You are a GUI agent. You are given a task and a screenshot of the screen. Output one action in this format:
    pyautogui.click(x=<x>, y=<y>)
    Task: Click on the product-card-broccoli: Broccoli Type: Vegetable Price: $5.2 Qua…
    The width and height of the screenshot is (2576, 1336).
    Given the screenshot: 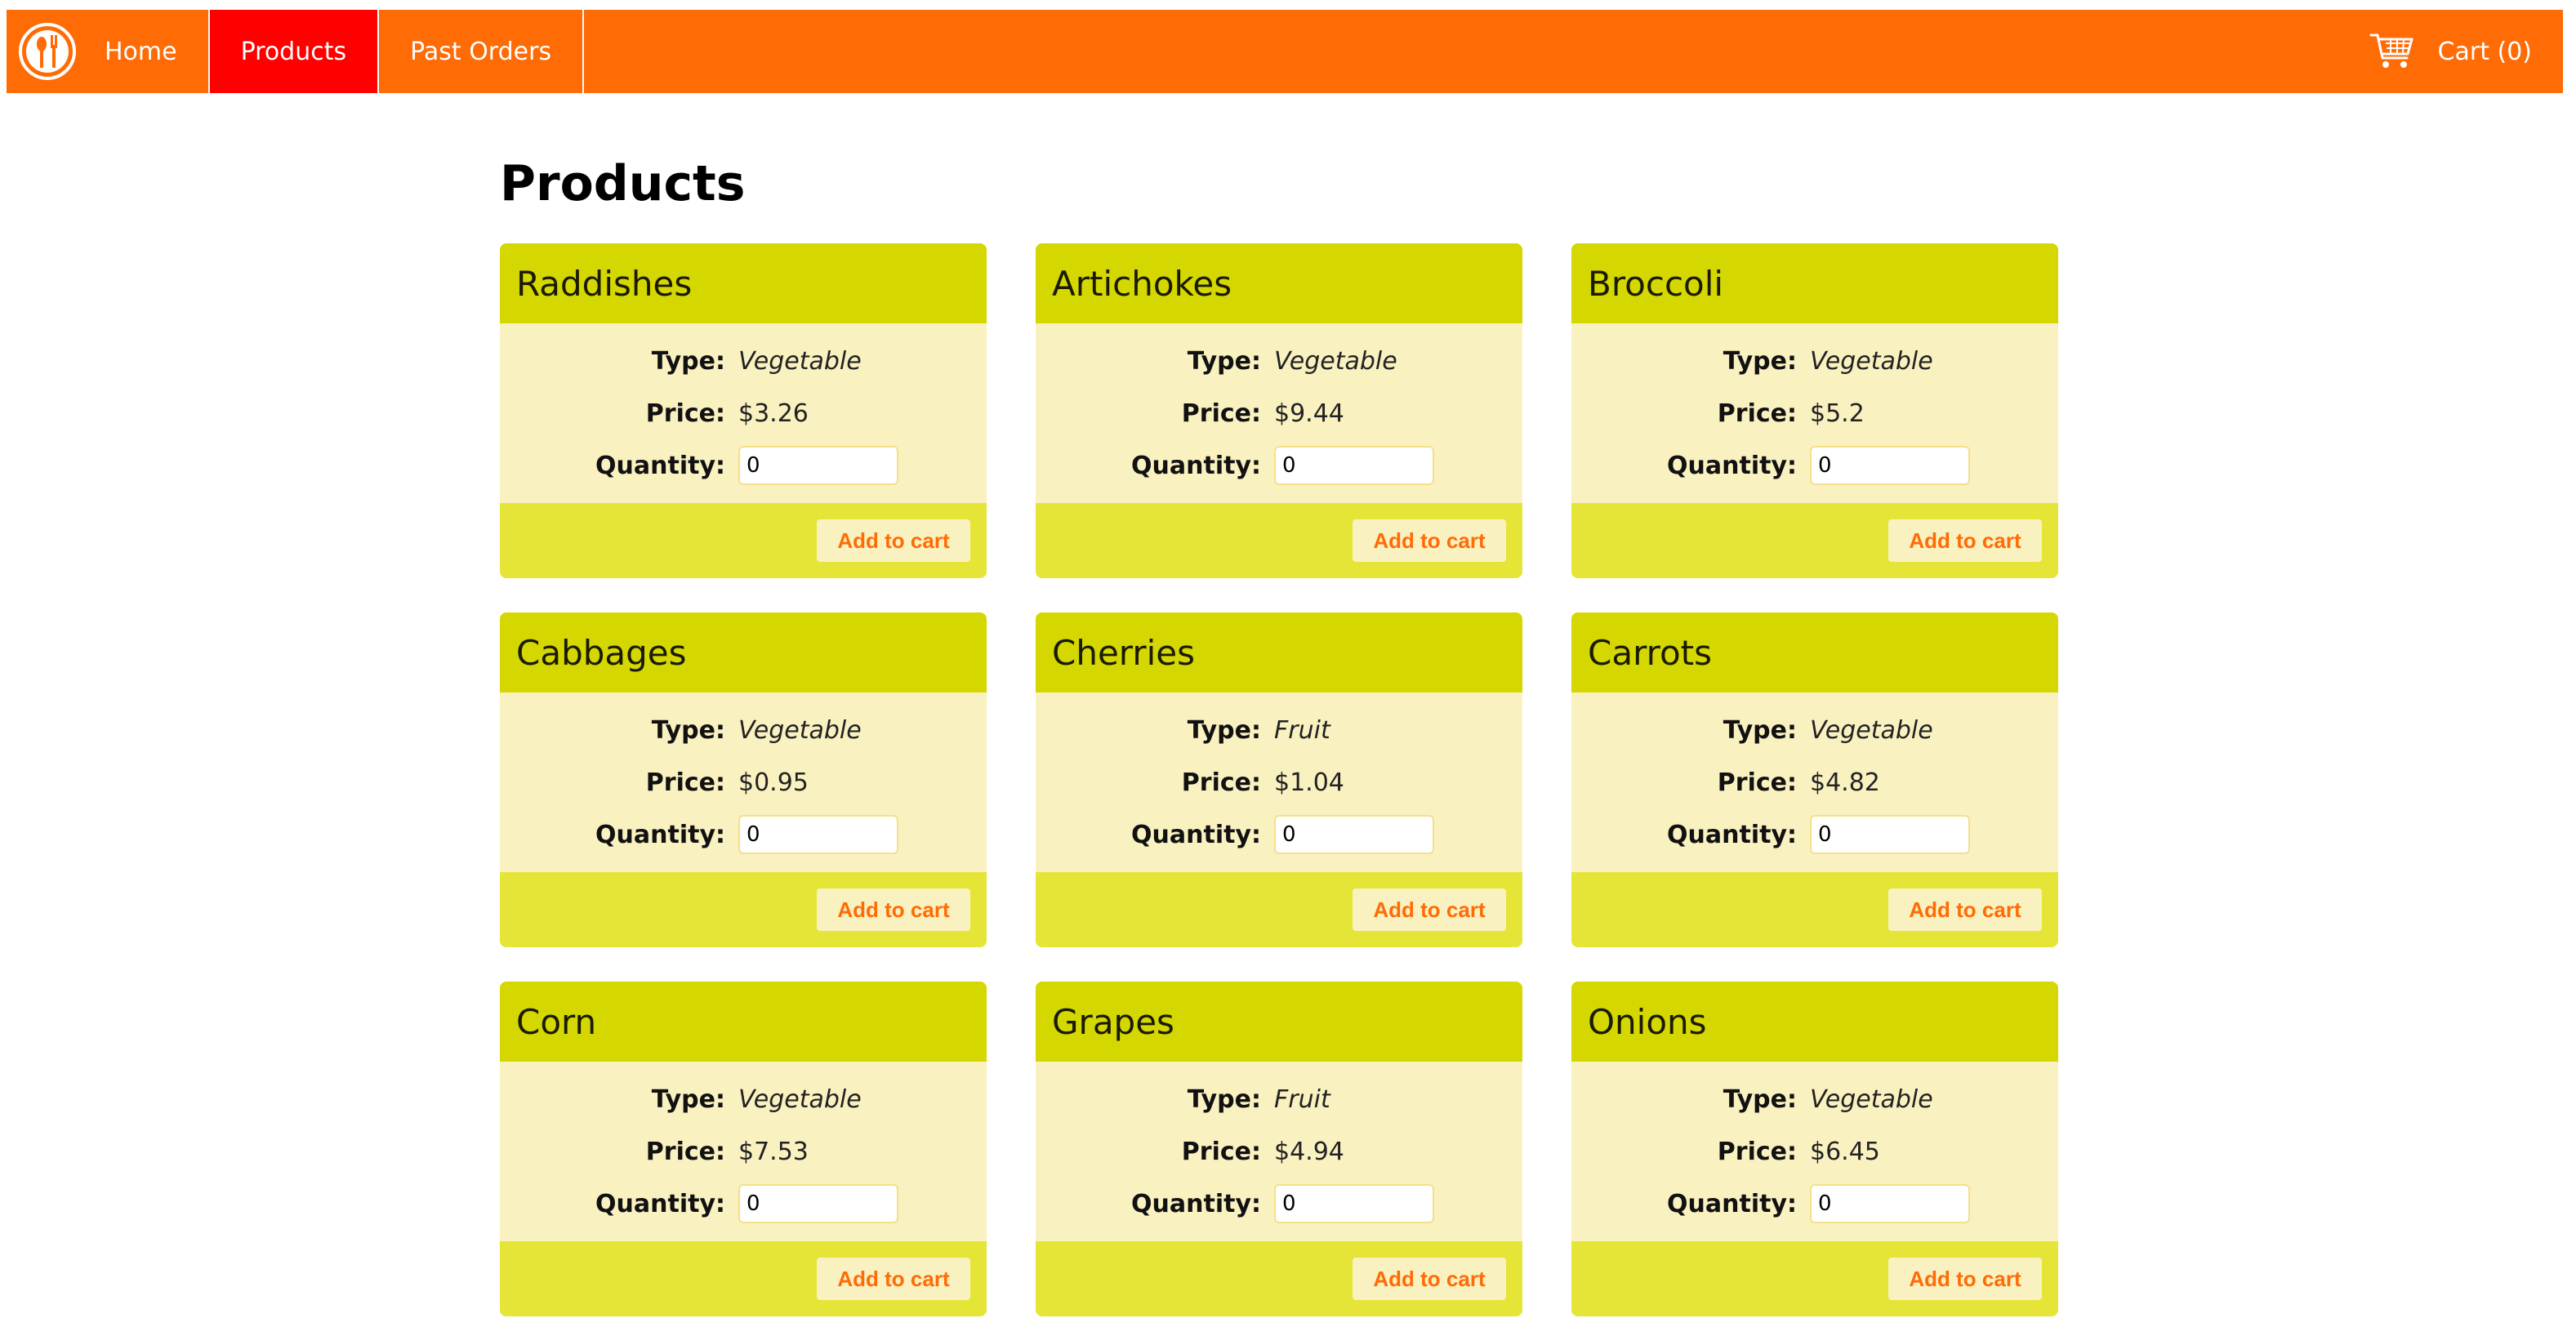 What is the action you would take?
    pyautogui.click(x=1815, y=410)
    